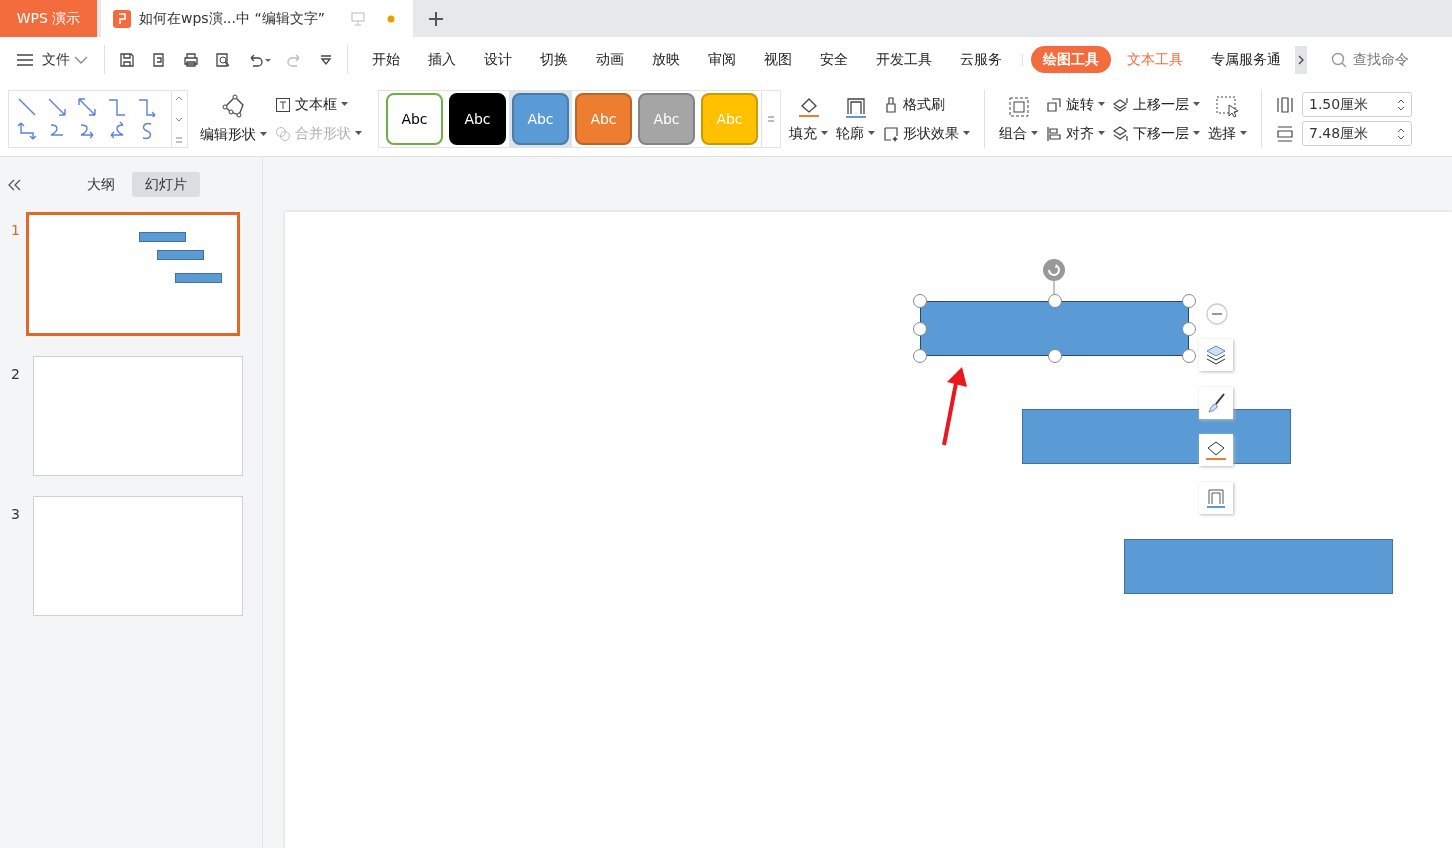 The image size is (1452, 848). I want to click on select-pointer-icon, so click(1227, 106).